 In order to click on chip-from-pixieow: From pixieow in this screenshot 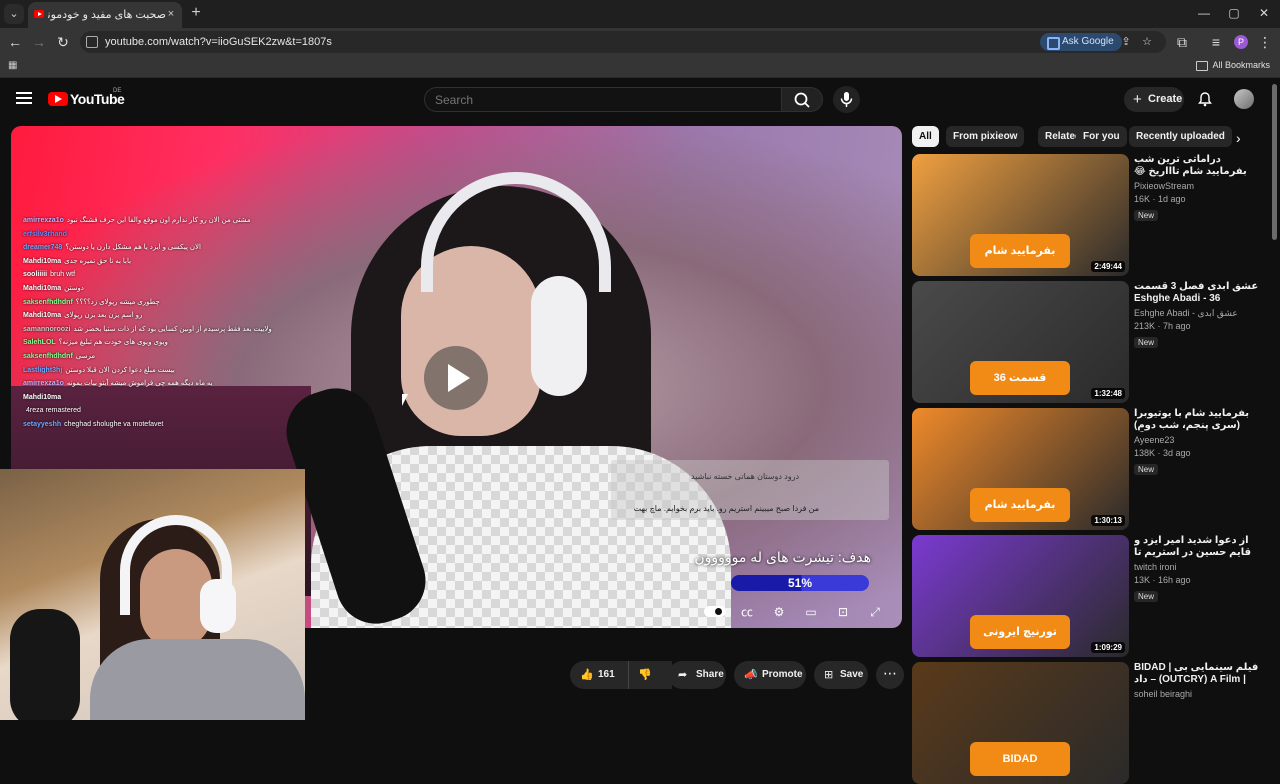, I will do `click(985, 136)`.